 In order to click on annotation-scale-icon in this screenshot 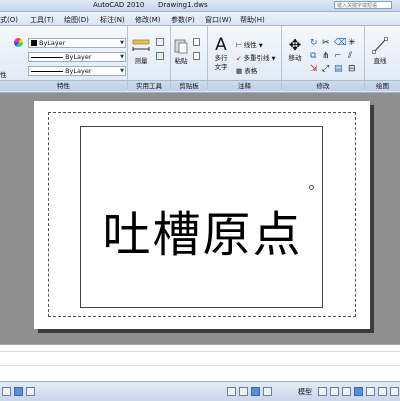, I will do `click(322, 391)`.